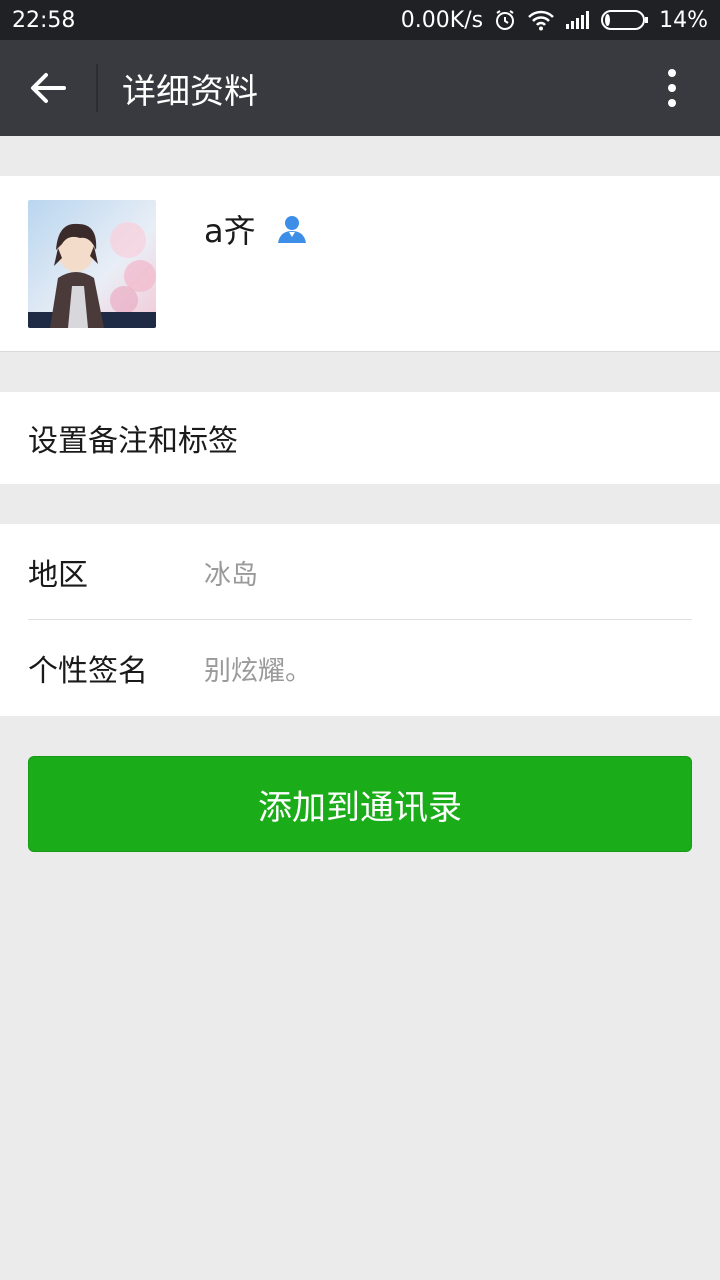  What do you see at coordinates (360, 438) in the screenshot?
I see `set-remark-and-tags: 设置备注和标签` at bounding box center [360, 438].